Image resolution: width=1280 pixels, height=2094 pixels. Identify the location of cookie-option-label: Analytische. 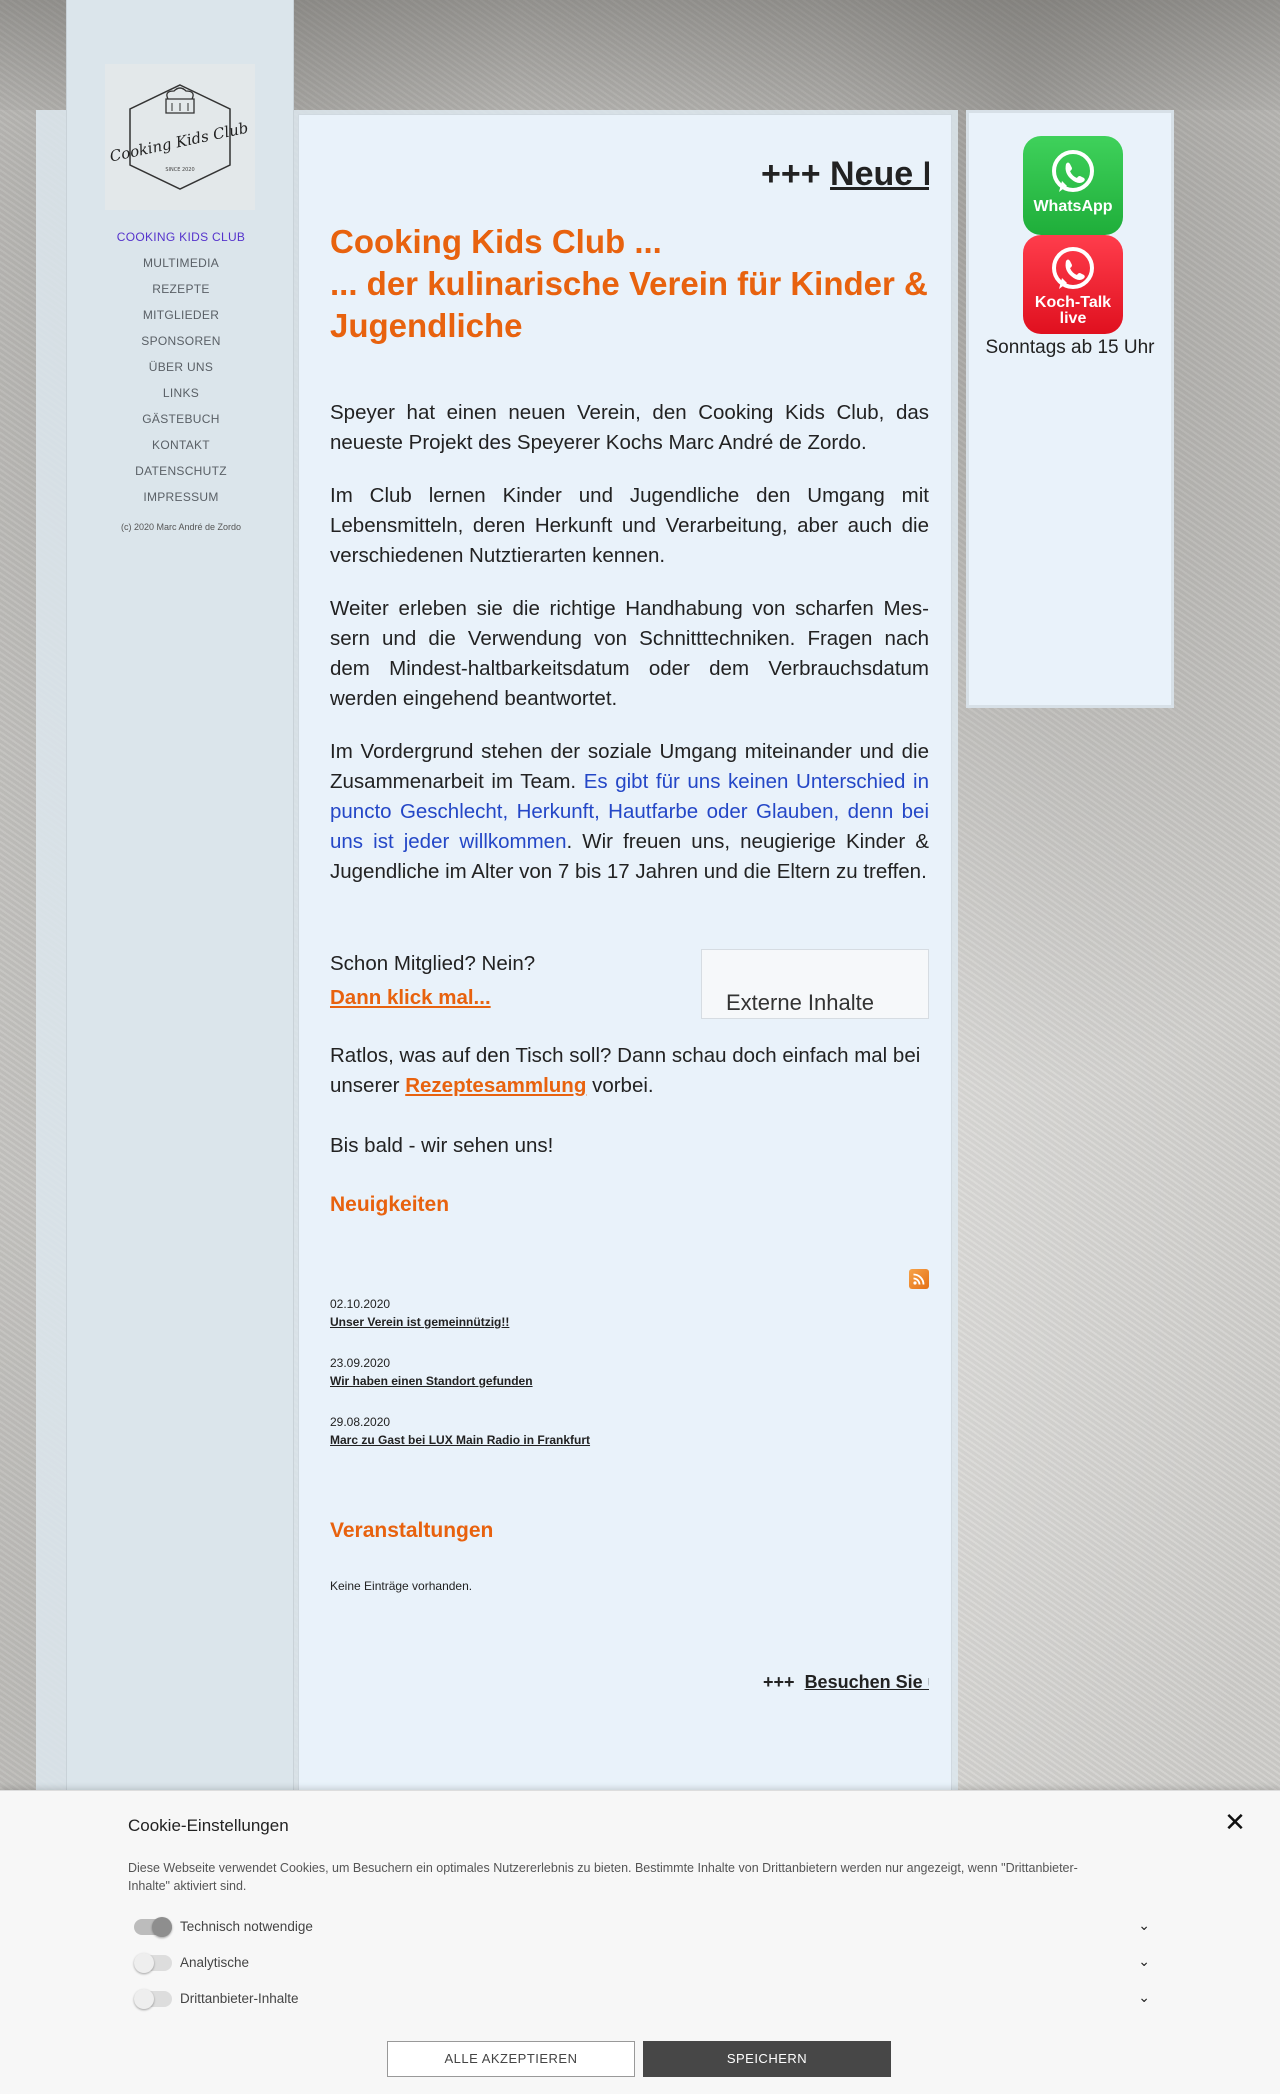
(215, 1962).